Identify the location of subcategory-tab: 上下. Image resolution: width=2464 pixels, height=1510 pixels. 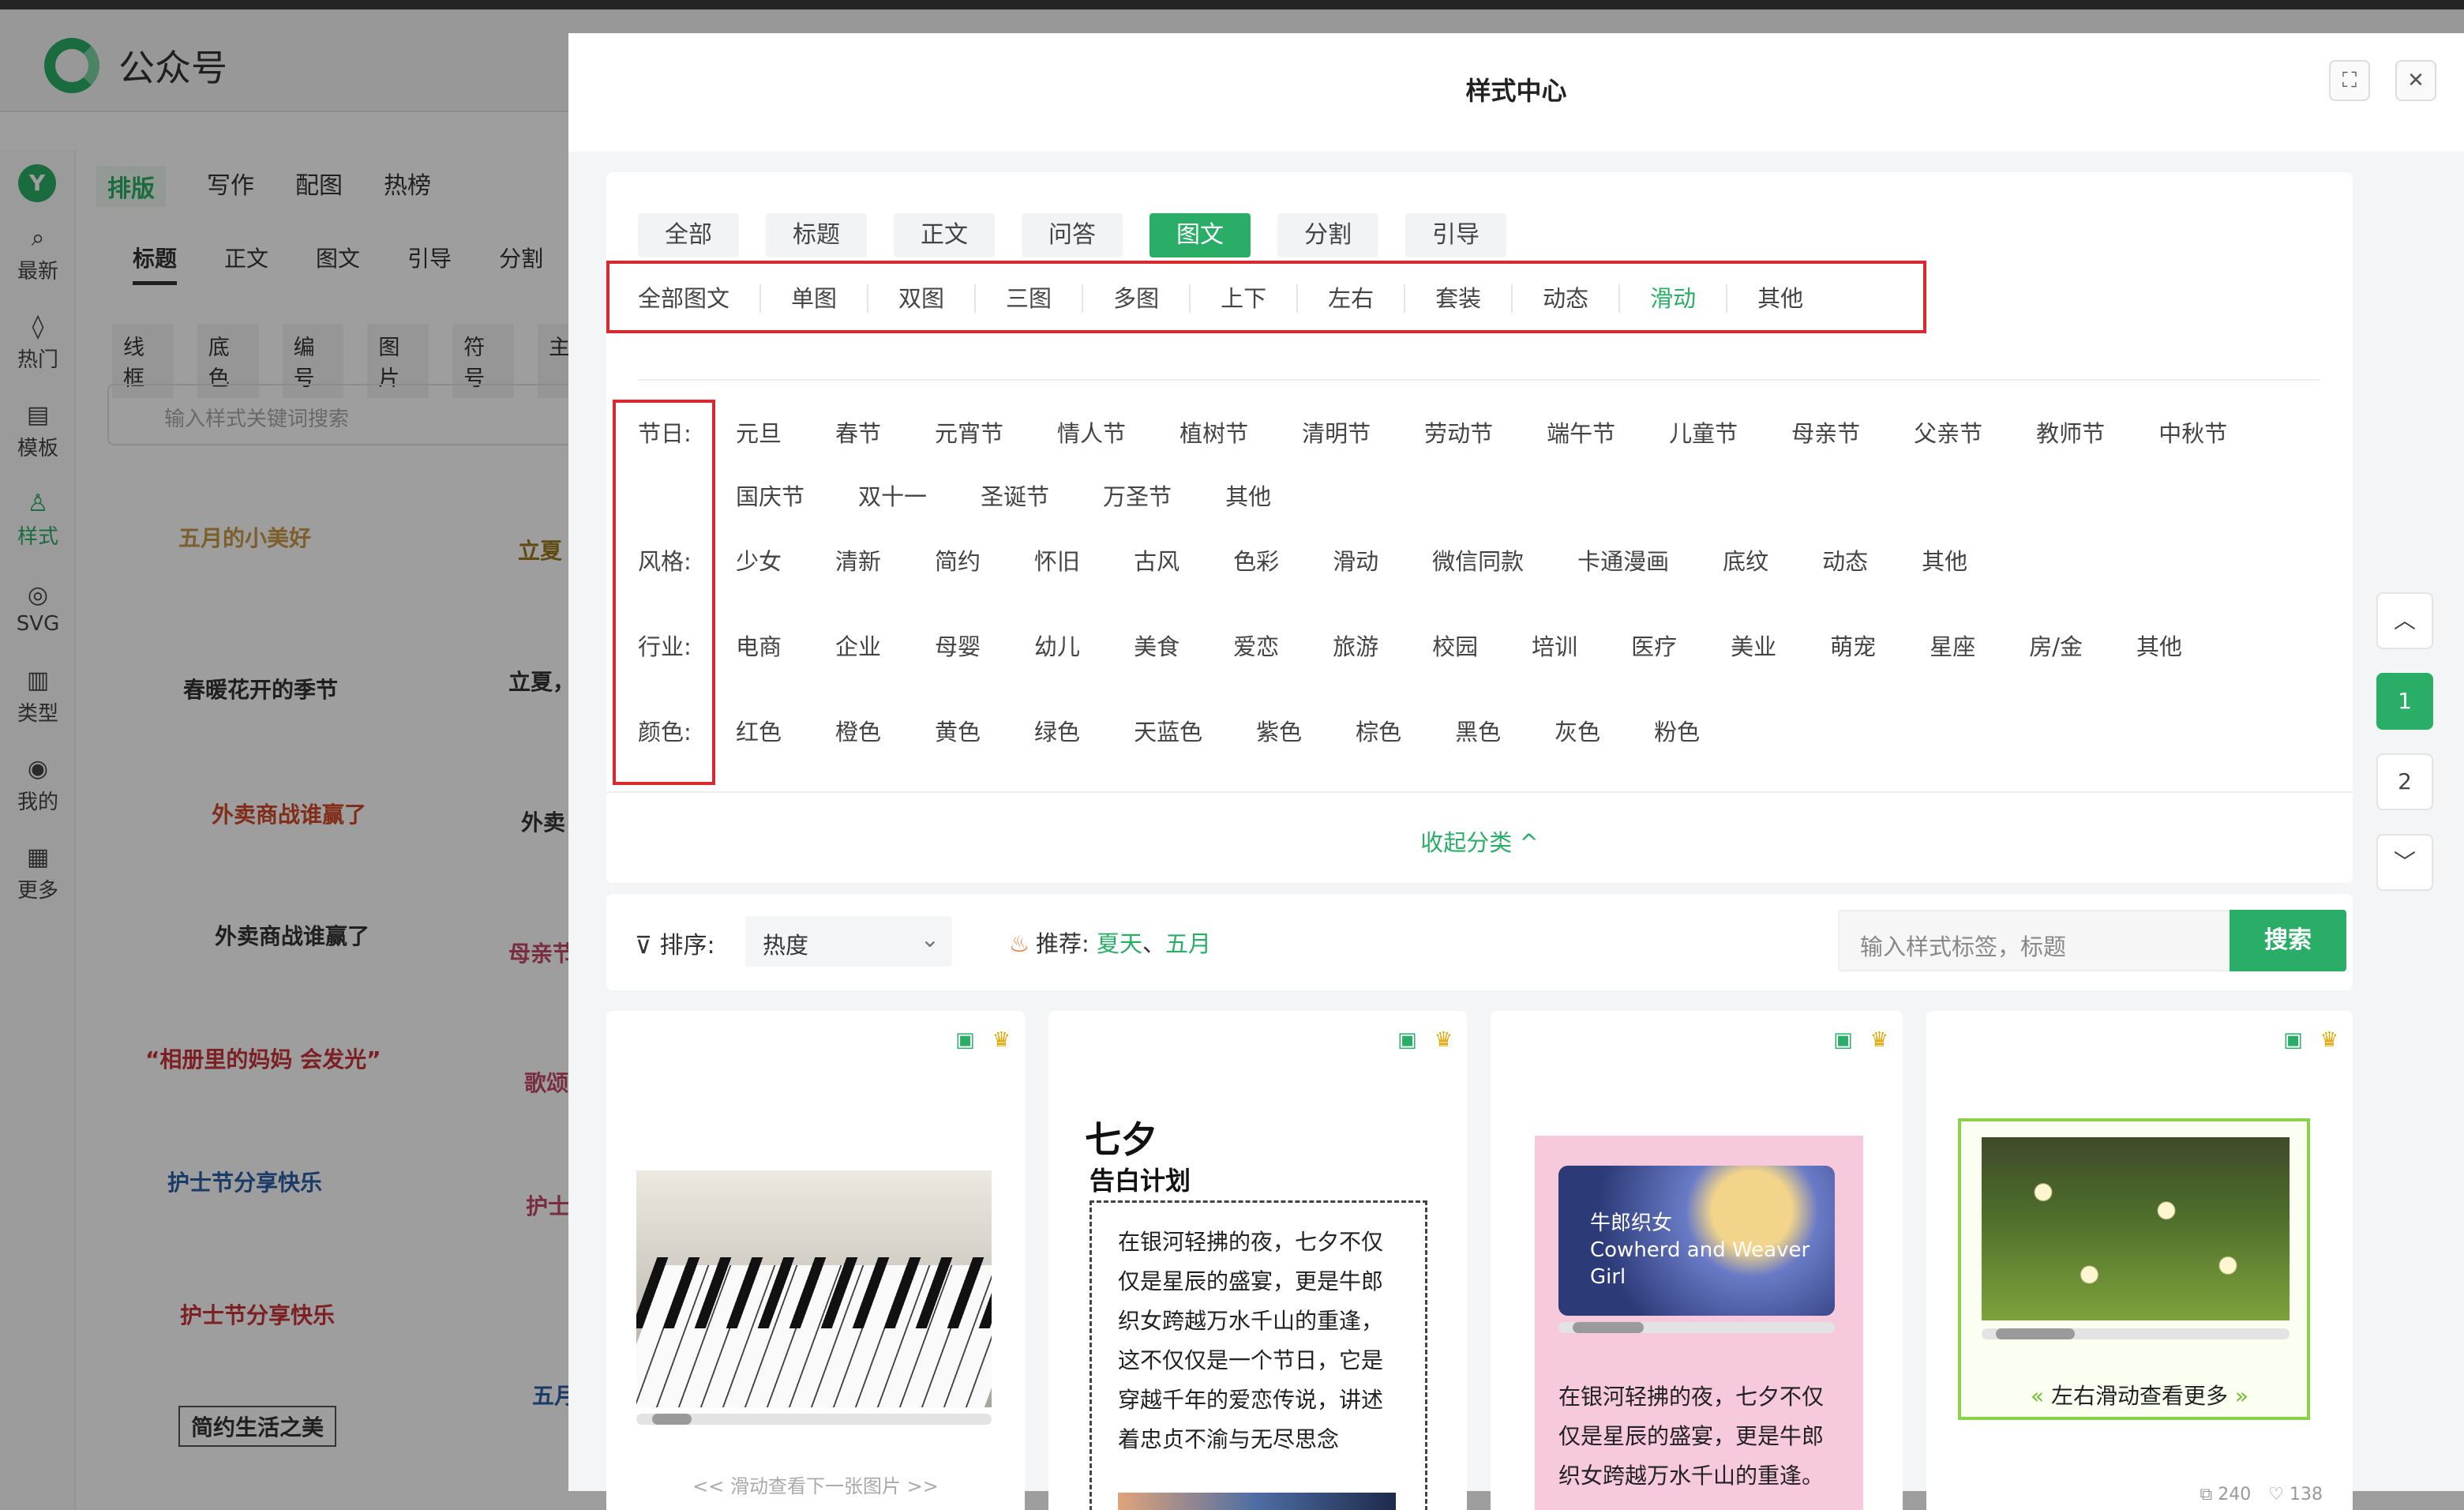
(1242, 298).